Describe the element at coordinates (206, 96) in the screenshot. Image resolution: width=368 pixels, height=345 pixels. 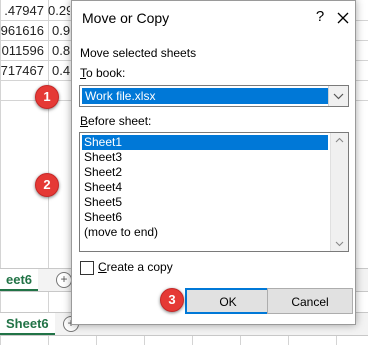
I see `to-book-value: Work file.xlsx` at that location.